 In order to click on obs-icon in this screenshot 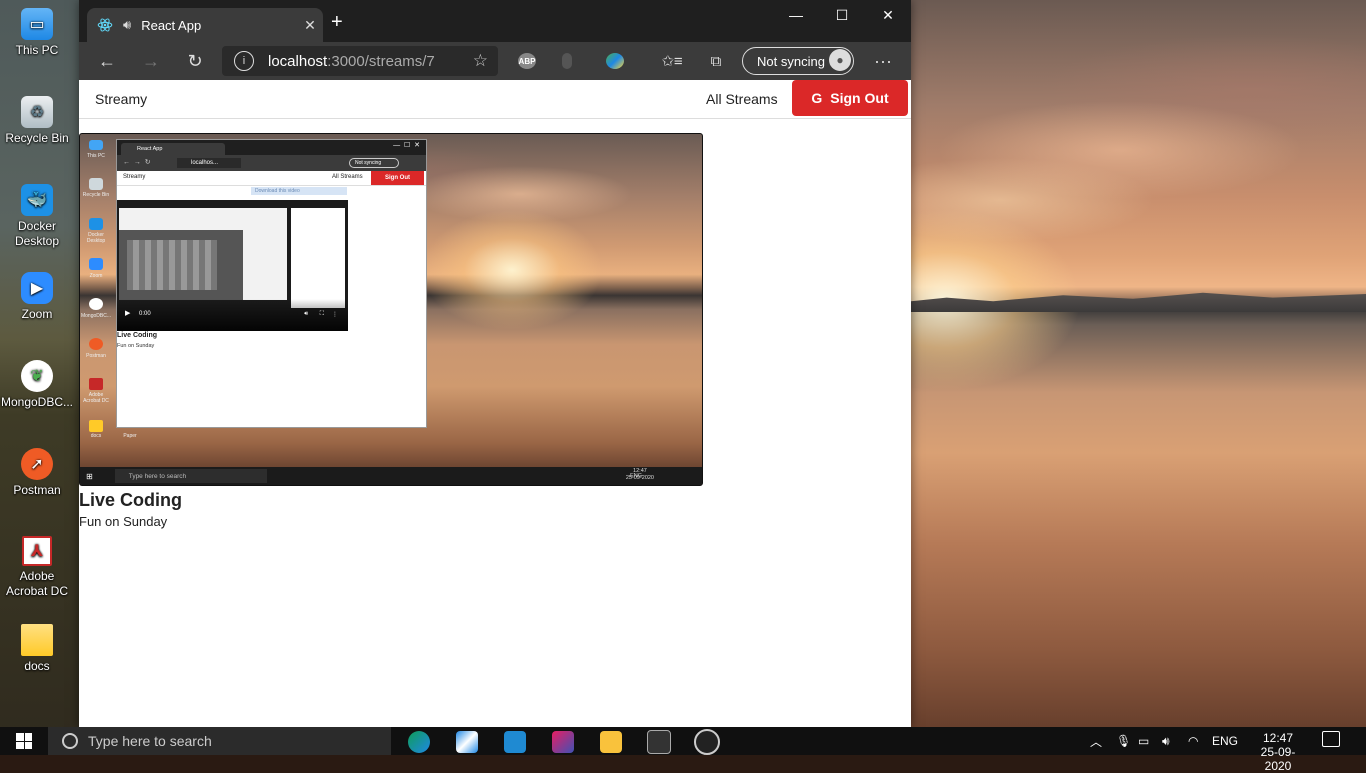, I will do `click(707, 742)`.